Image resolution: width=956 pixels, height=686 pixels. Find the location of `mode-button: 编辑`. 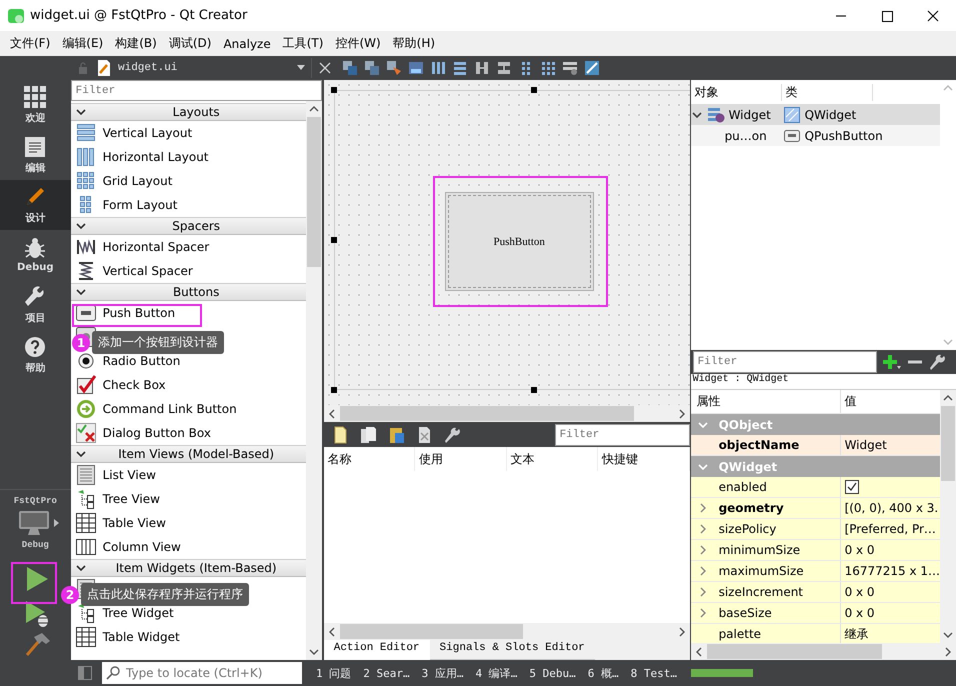

mode-button: 编辑 is located at coordinates (35, 155).